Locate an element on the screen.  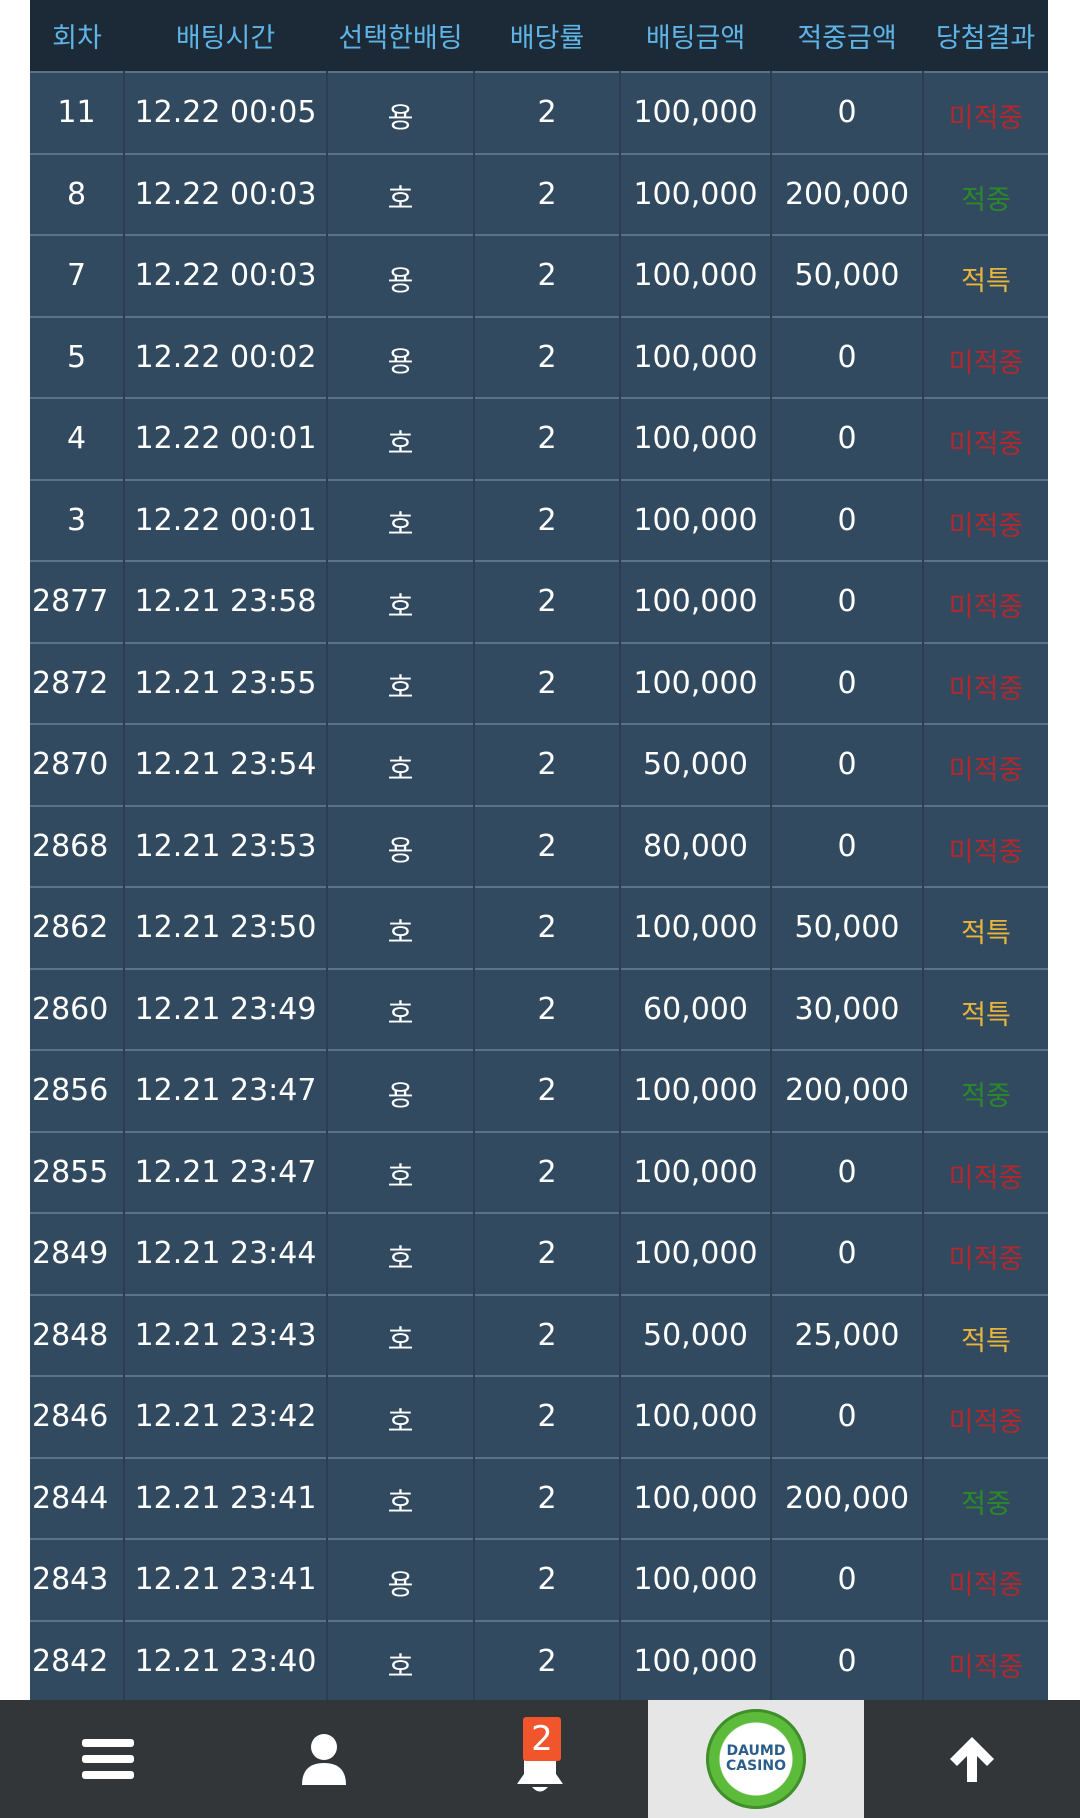
header-chosen-bet: 선택한배팅 is located at coordinates (400, 38).